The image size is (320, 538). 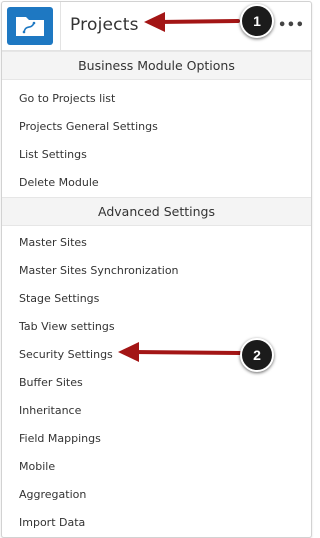 I want to click on callout-badge-2: 2, so click(x=257, y=355).